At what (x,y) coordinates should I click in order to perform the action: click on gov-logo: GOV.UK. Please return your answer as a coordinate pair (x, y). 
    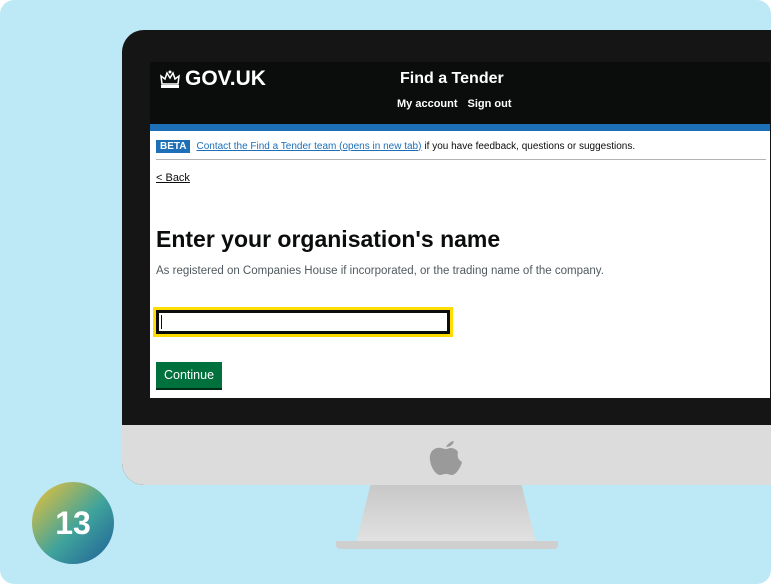
    Looking at the image, I should click on (212, 79).